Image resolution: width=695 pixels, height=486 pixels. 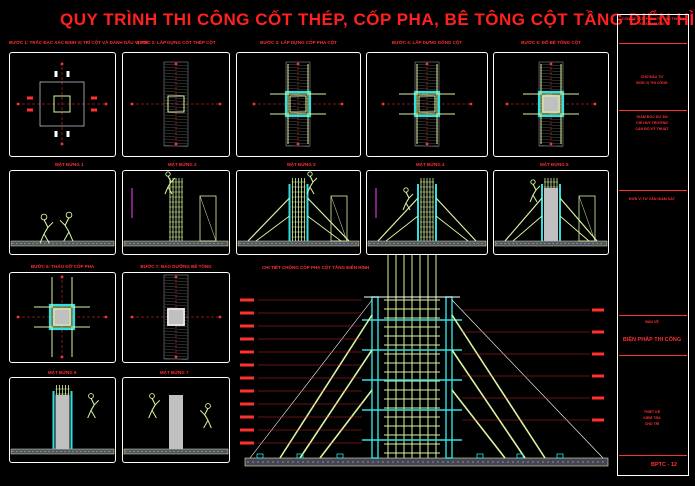 I want to click on tb-sheet-number: BPTC - 12, so click(x=664, y=465).